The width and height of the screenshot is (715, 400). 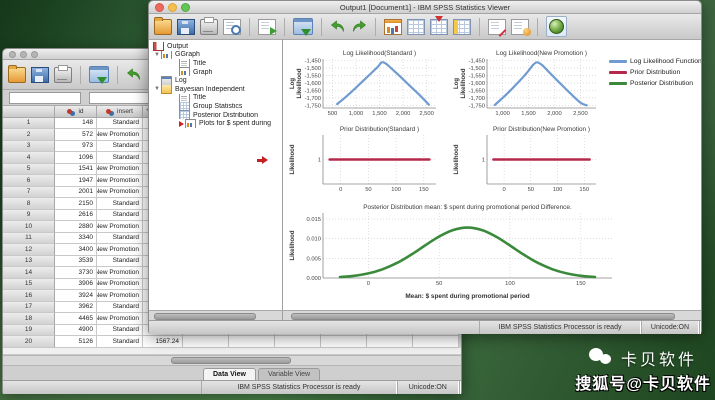 I want to click on tab-data-view: Data View, so click(x=229, y=373).